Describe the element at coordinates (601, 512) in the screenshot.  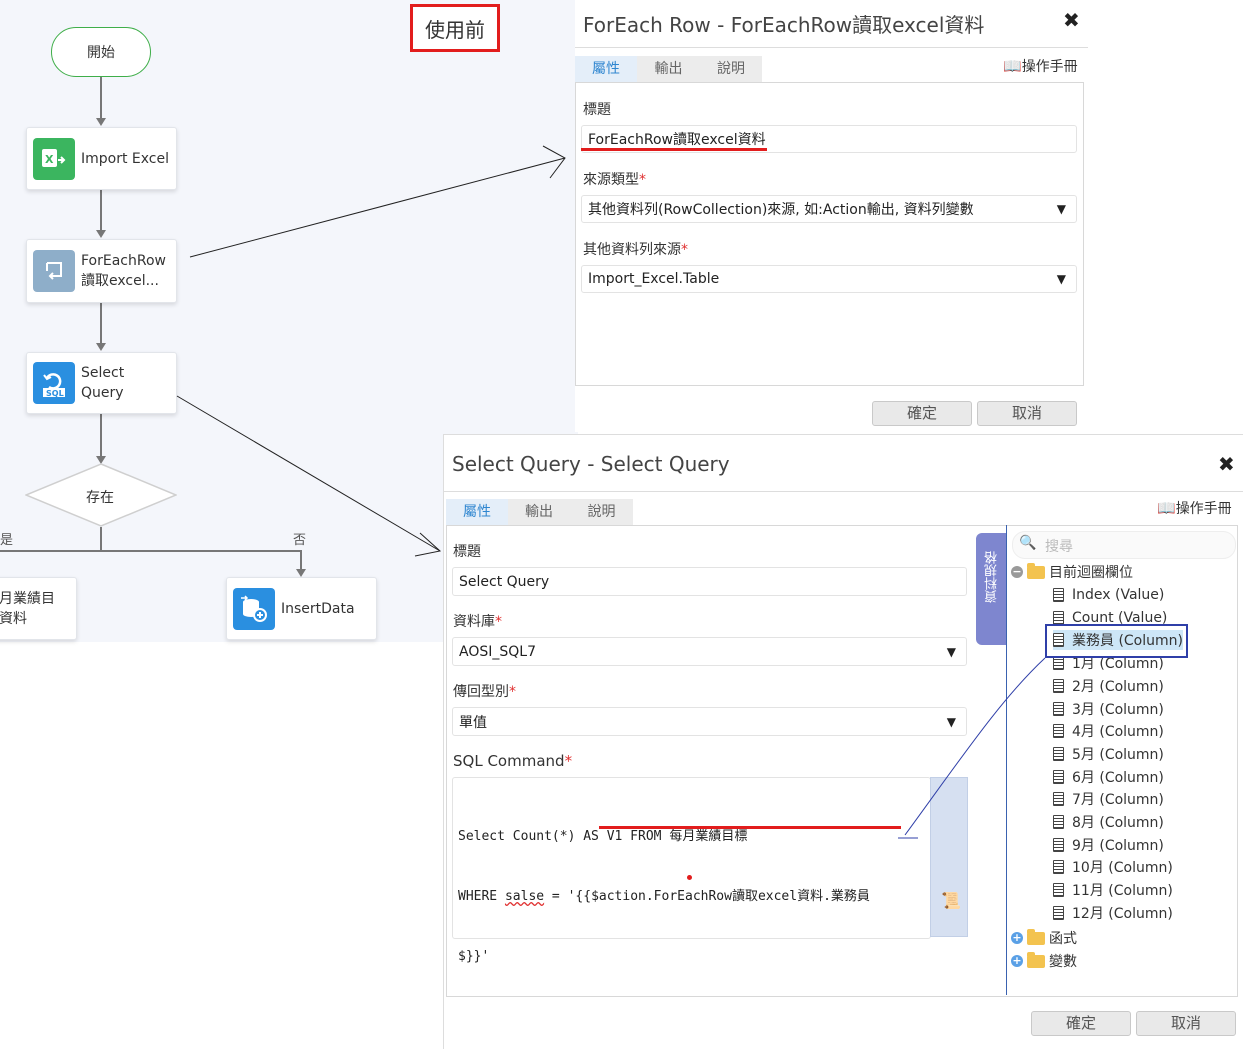
I see `select-tab-description: 說明` at that location.